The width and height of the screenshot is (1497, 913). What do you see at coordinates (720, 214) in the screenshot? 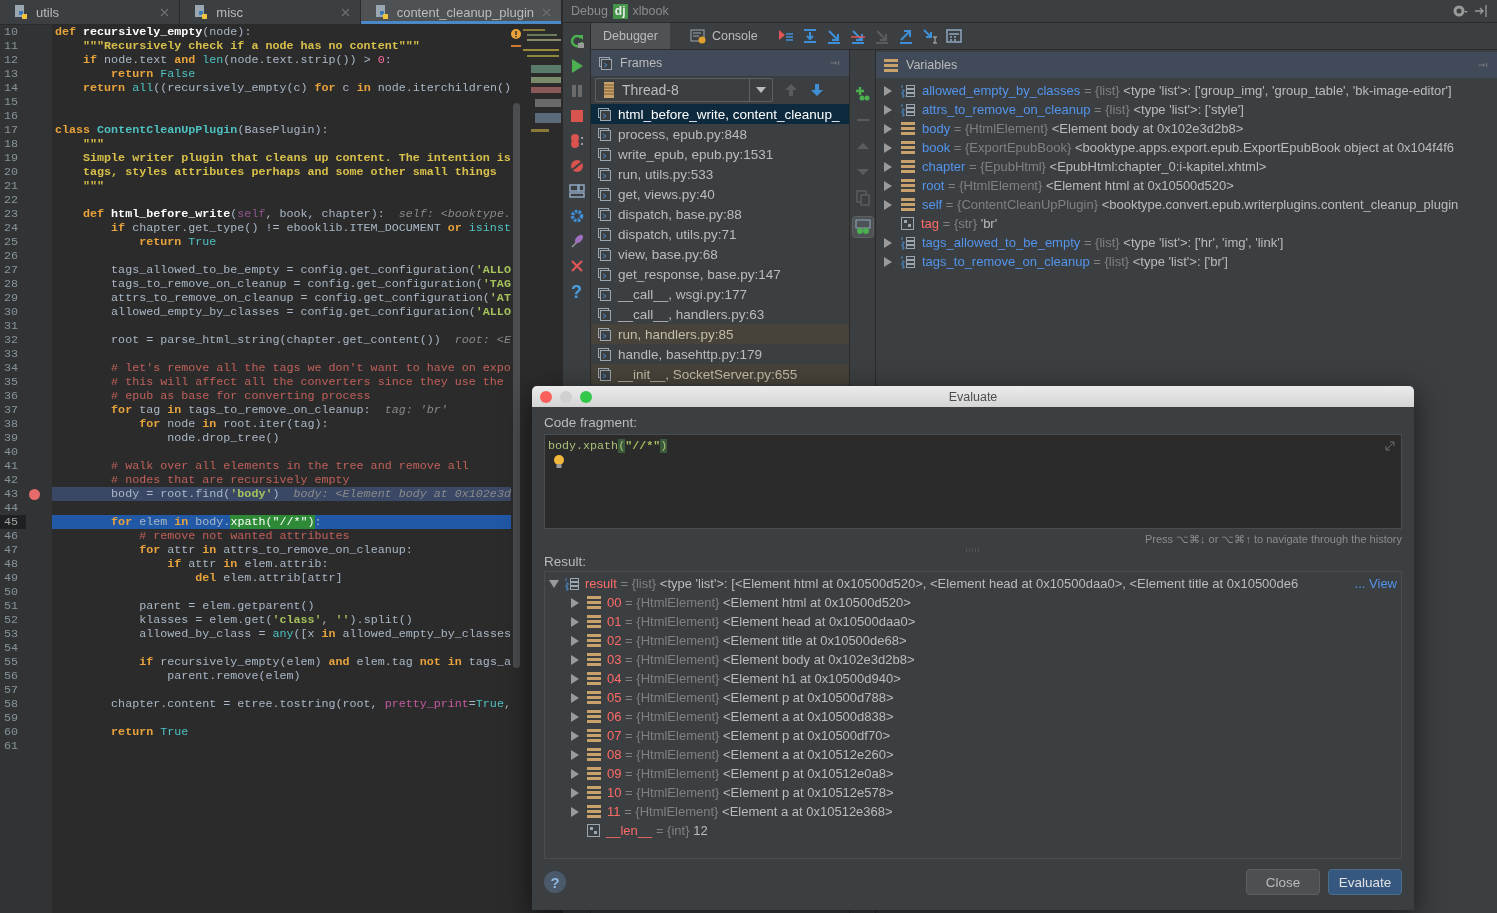
I see `stack-frame: dispatch, base.py:88` at bounding box center [720, 214].